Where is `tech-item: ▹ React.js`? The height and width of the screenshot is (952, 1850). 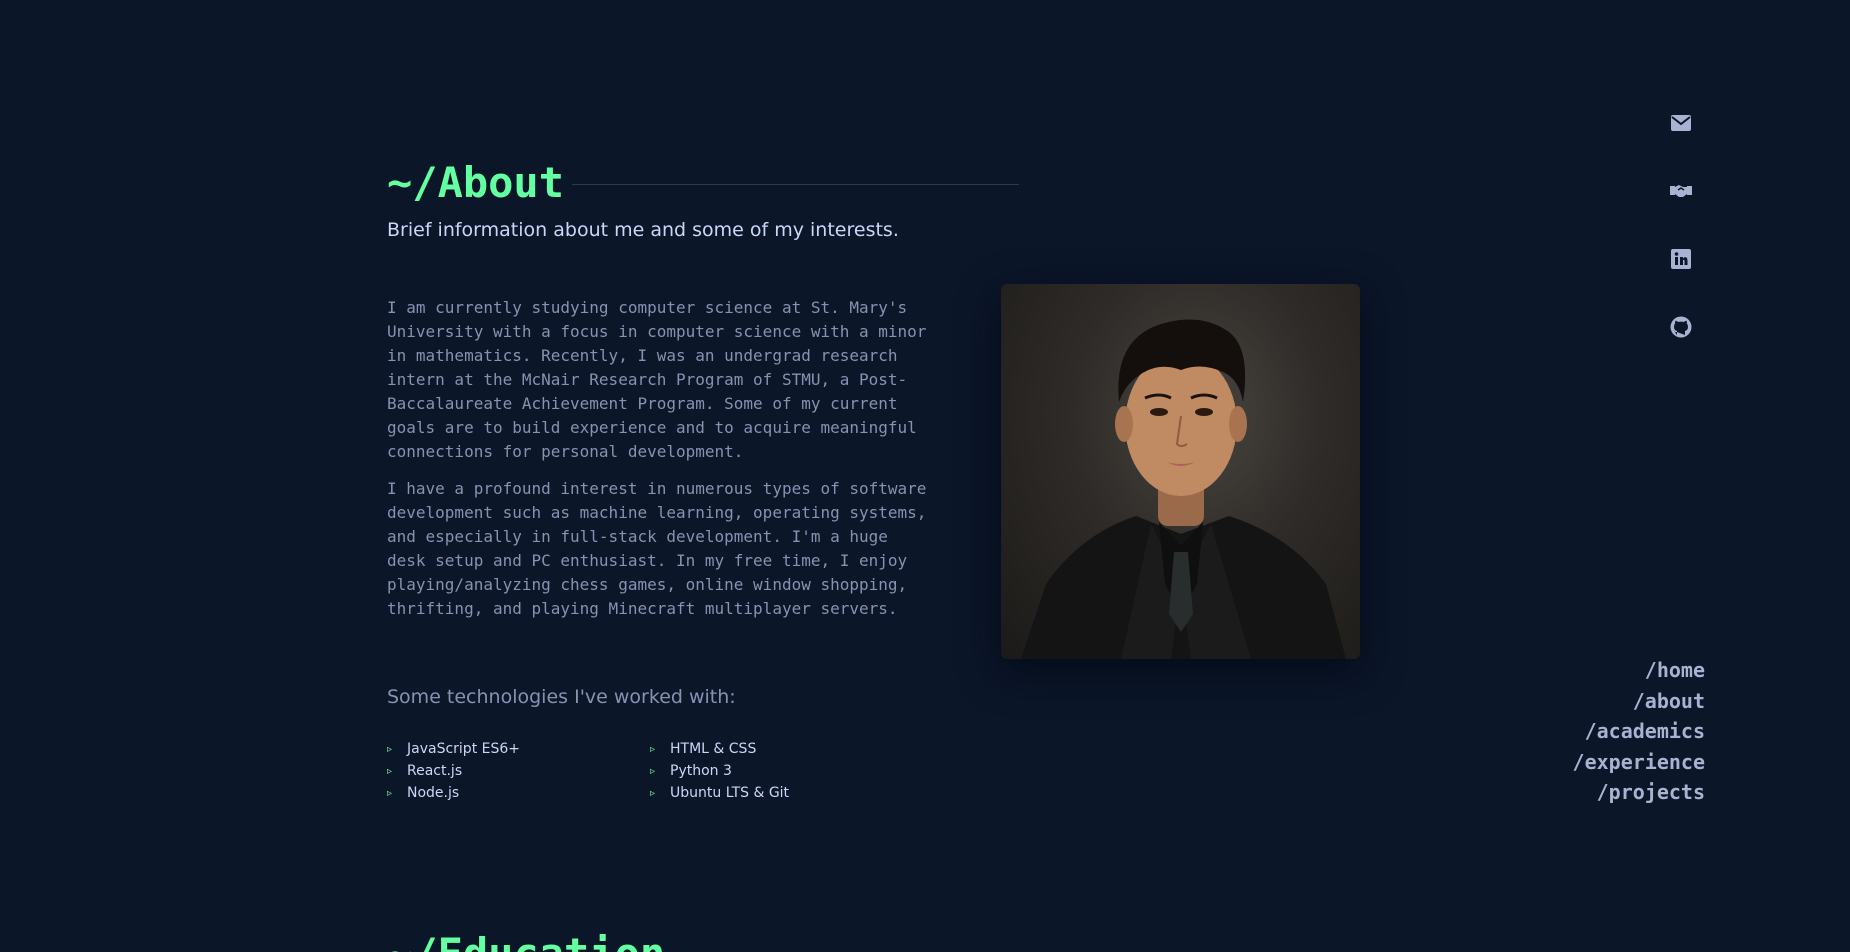
tech-item: ▹ React.js is located at coordinates (518, 771).